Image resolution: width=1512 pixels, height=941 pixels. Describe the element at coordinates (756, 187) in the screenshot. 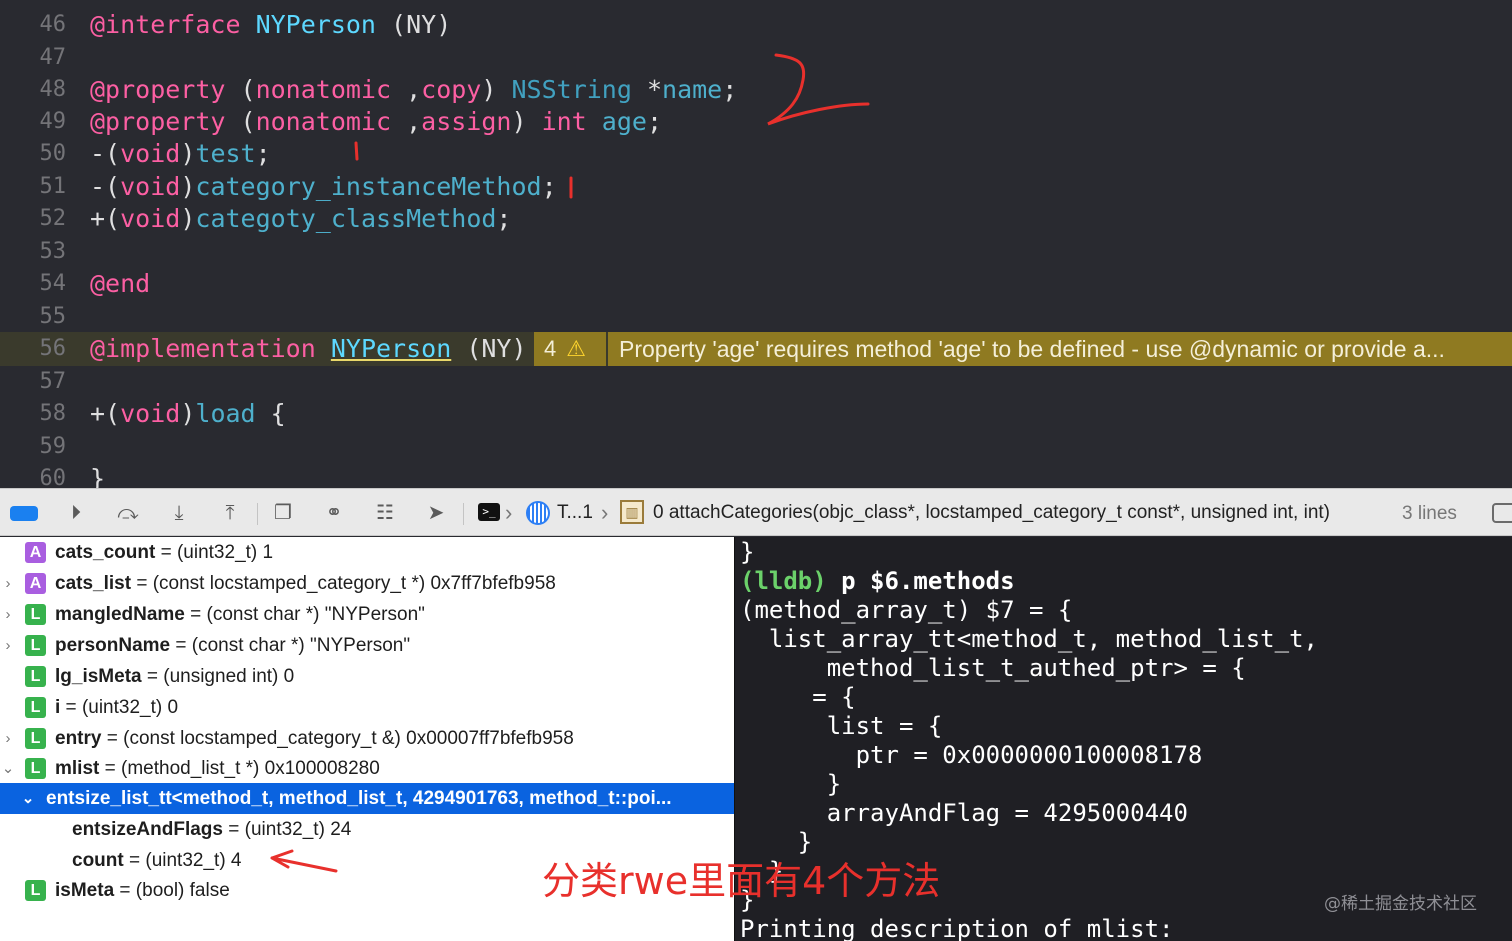

I see `code-line: 51 -(void)category_instanceMethod;` at that location.